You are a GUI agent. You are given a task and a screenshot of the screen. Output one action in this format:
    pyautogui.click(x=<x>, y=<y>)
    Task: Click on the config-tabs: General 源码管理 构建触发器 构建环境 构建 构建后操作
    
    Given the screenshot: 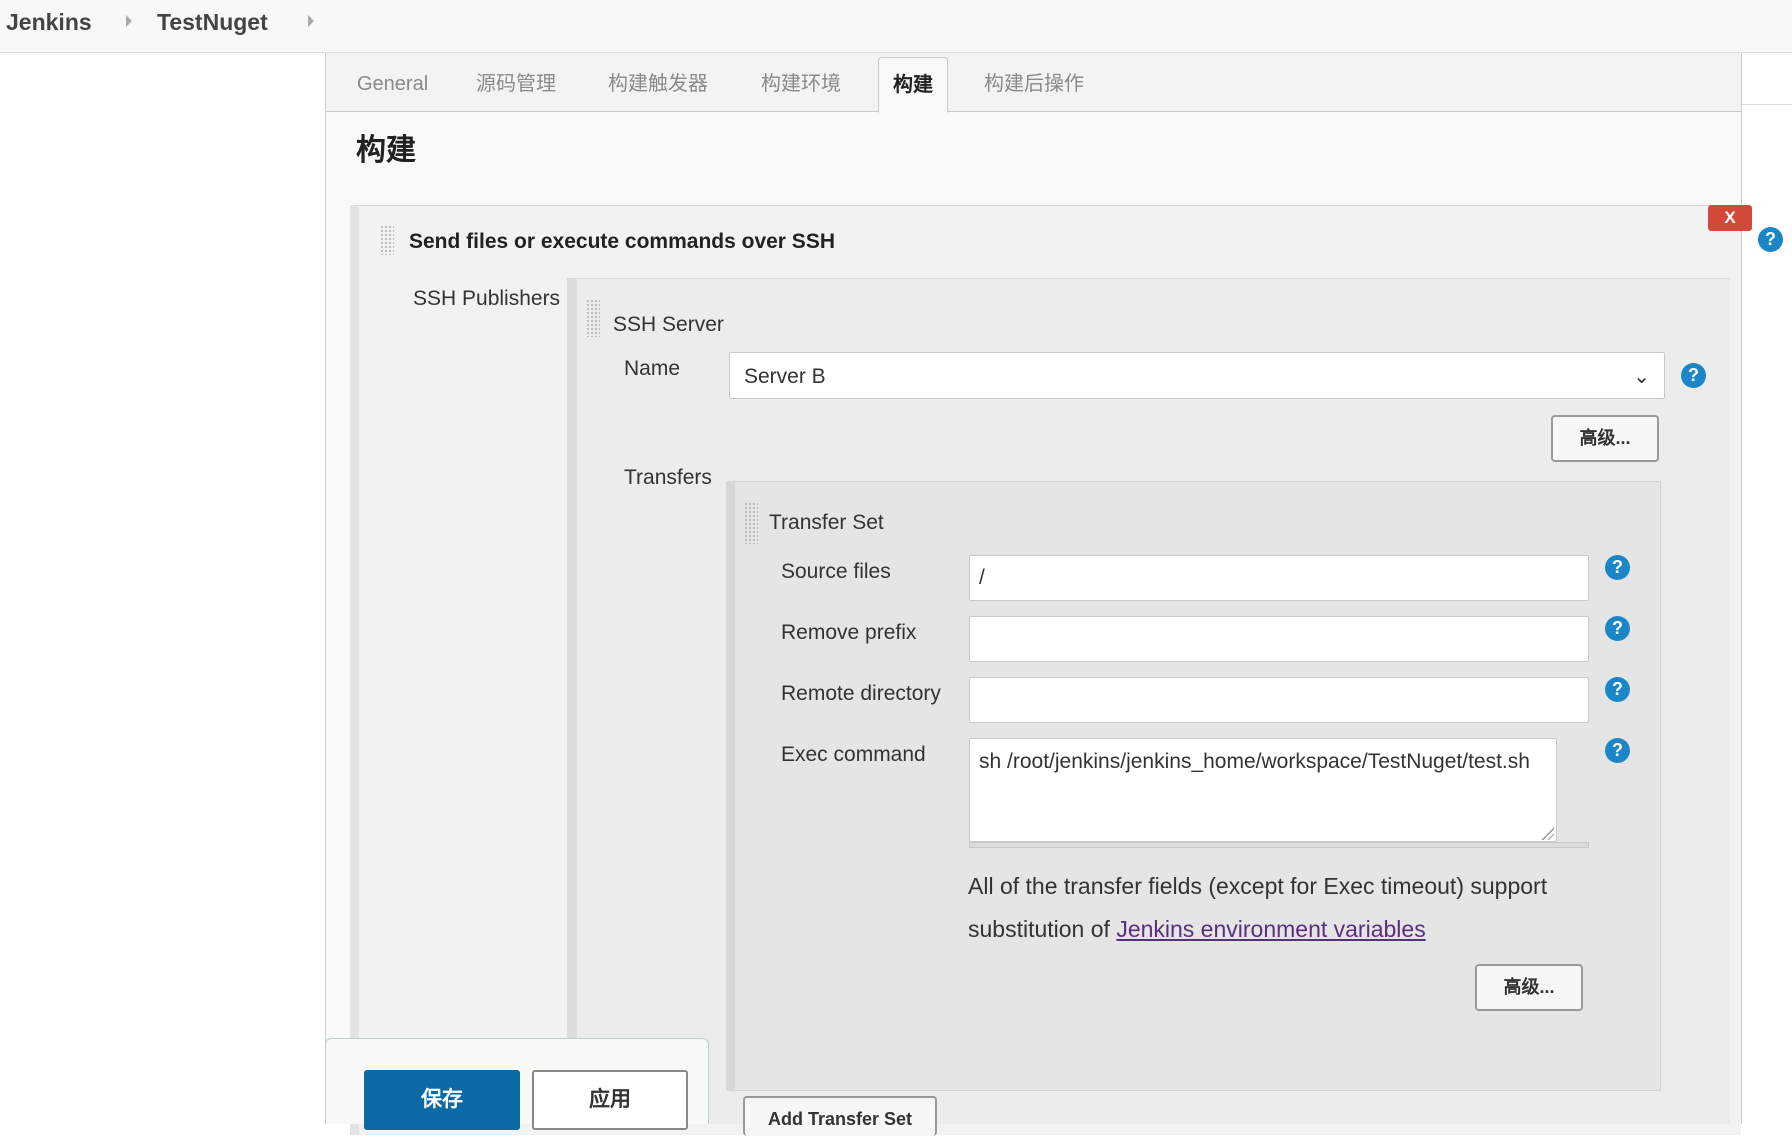 What is the action you would take?
    pyautogui.click(x=1033, y=83)
    